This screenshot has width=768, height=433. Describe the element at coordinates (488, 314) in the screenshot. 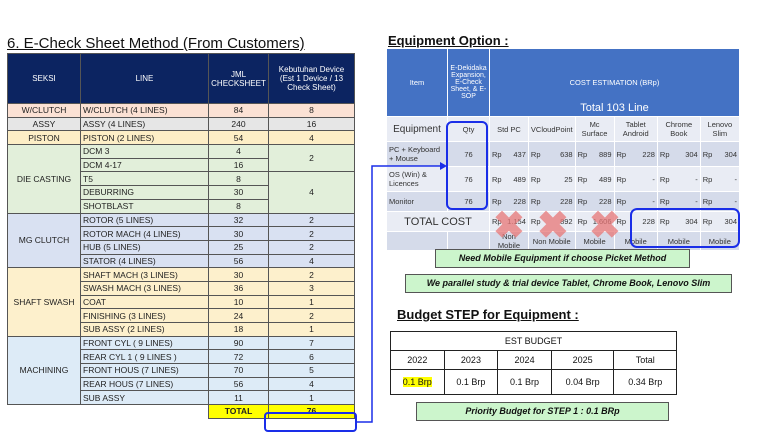

I see `budget-title: Budget STEP for Equipment :` at that location.